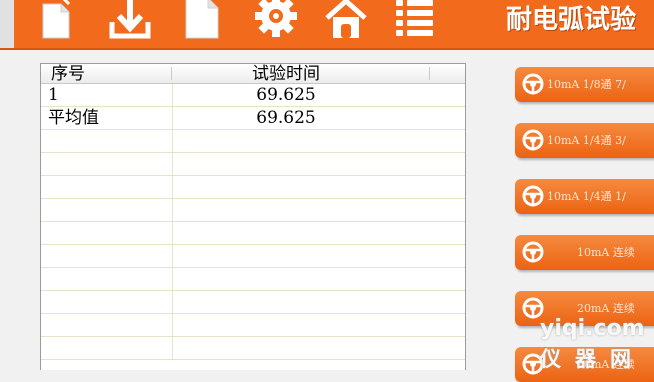 The height and width of the screenshot is (382, 654). I want to click on test-mode-button-label: 10mA 1/4通 3/, so click(586, 140).